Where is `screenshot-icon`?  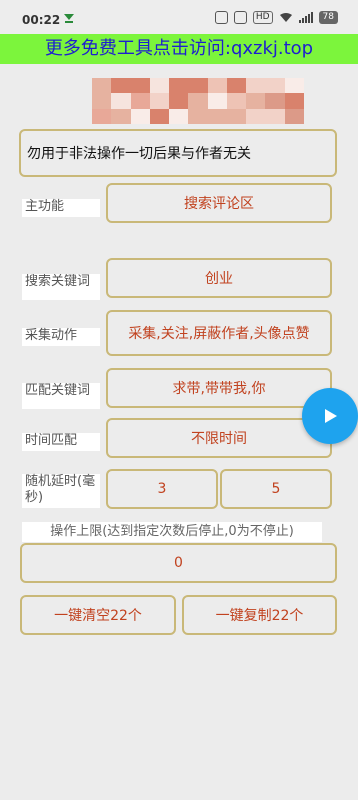 screenshot-icon is located at coordinates (221, 17).